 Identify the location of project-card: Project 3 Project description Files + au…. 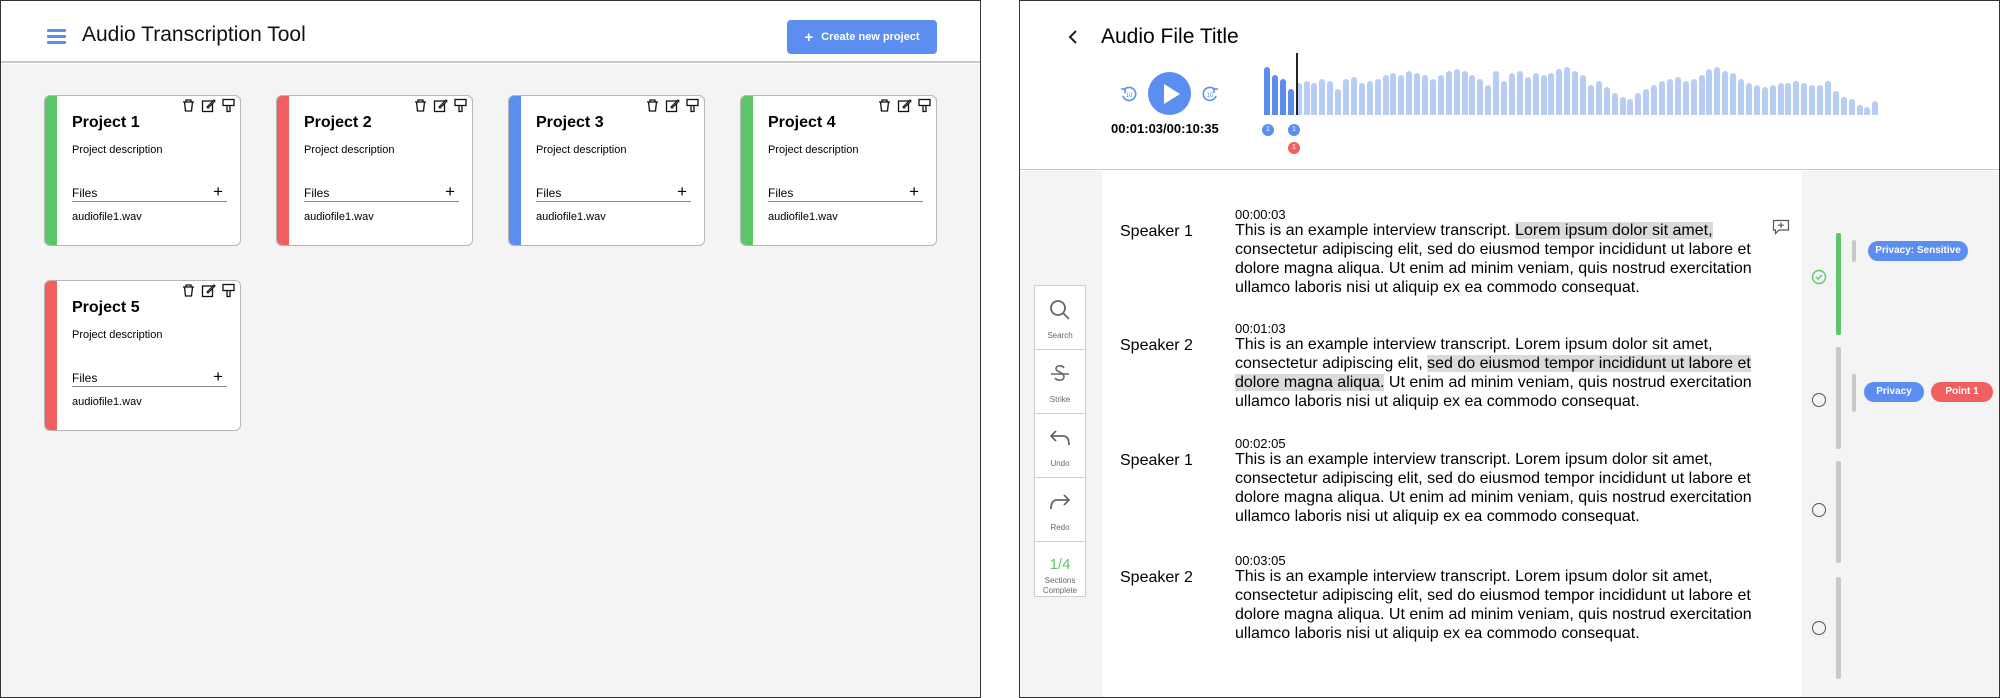
(606, 170).